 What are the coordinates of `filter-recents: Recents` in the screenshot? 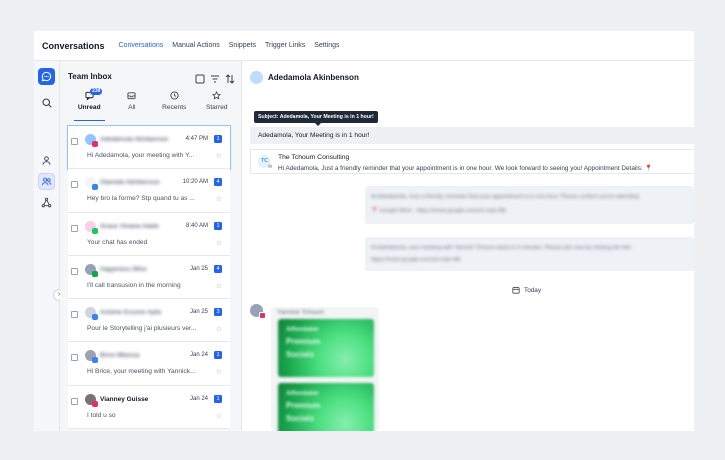 It's located at (174, 104).